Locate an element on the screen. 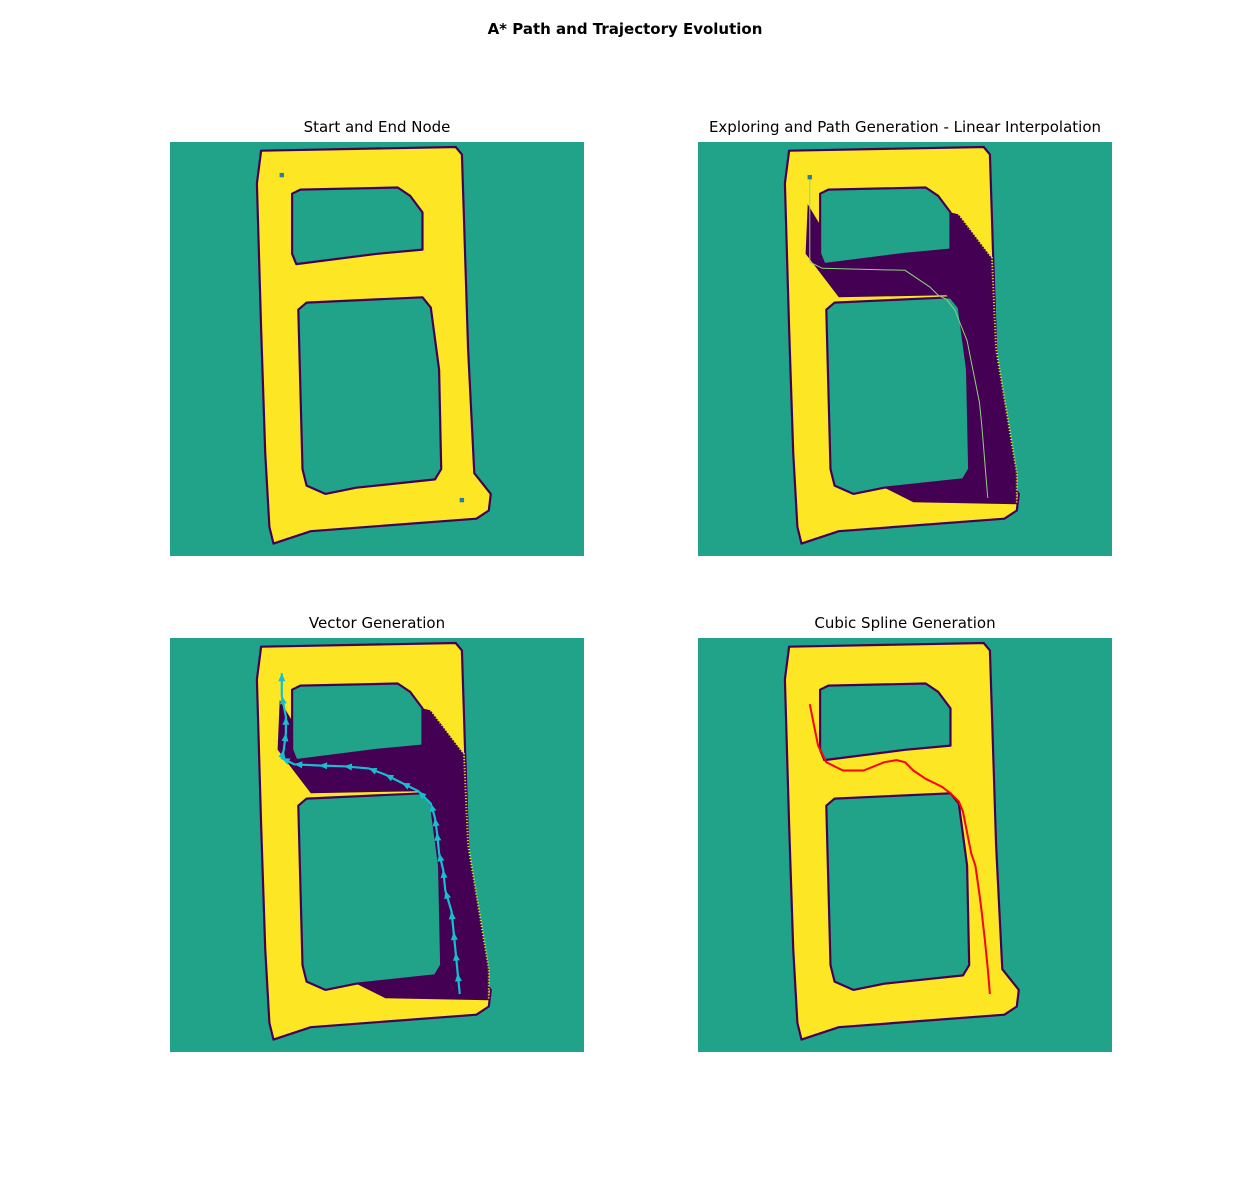 The height and width of the screenshot is (1182, 1250). panel-start-end: Start and End Node is located at coordinates (377, 337).